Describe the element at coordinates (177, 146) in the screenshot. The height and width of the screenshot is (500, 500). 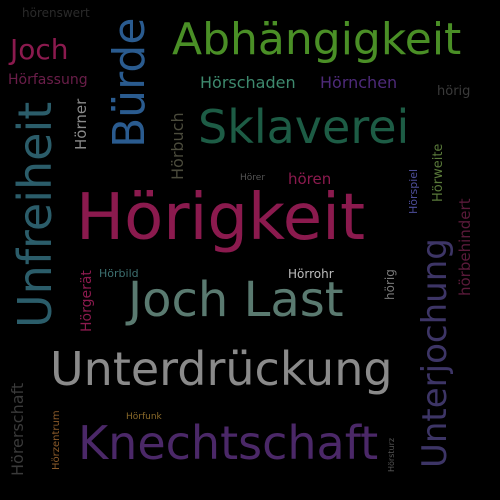
I see `word-hoerbuch: Hörbuch` at that location.